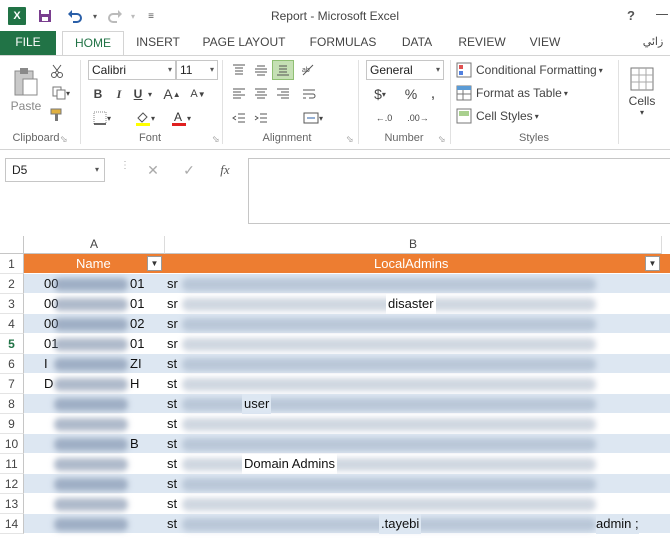 The image size is (670, 543). What do you see at coordinates (138, 94) in the screenshot?
I see `underline-button: U` at bounding box center [138, 94].